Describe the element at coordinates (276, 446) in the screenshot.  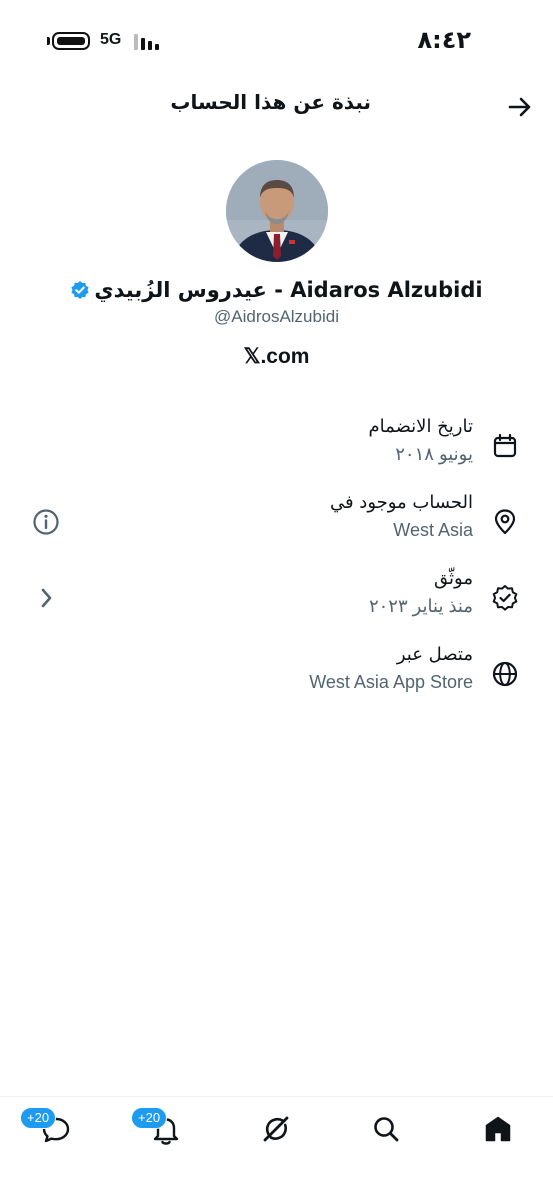
I see `info-row-joined: تاريخ الانضمام يونيو ٢٠١٨` at that location.